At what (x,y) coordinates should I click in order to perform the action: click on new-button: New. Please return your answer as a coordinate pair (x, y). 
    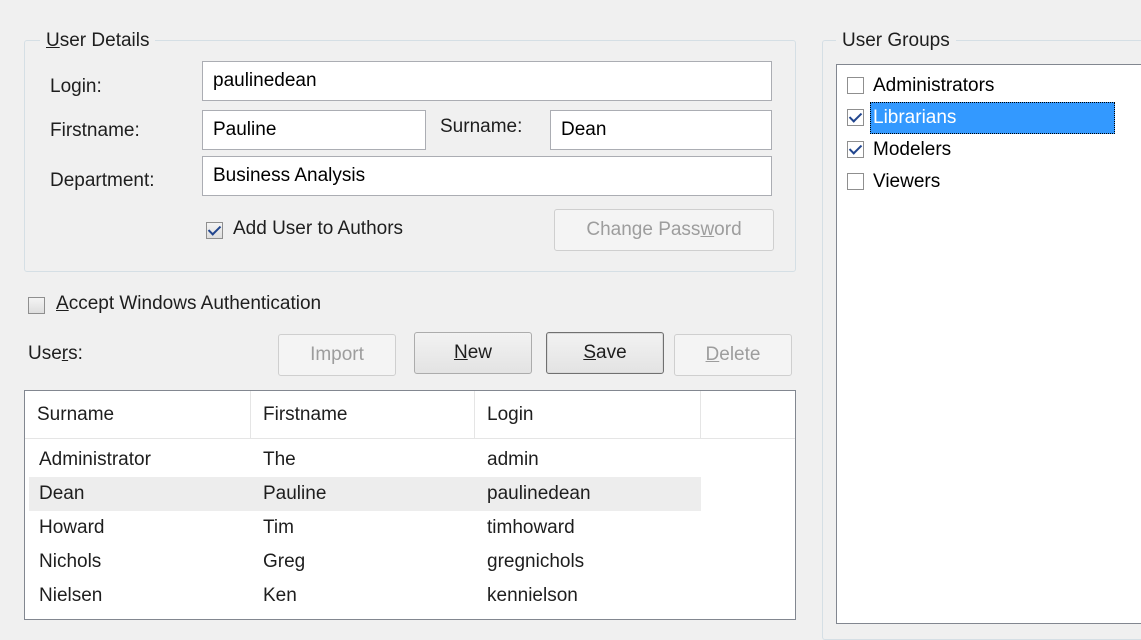
    Looking at the image, I should click on (473, 353).